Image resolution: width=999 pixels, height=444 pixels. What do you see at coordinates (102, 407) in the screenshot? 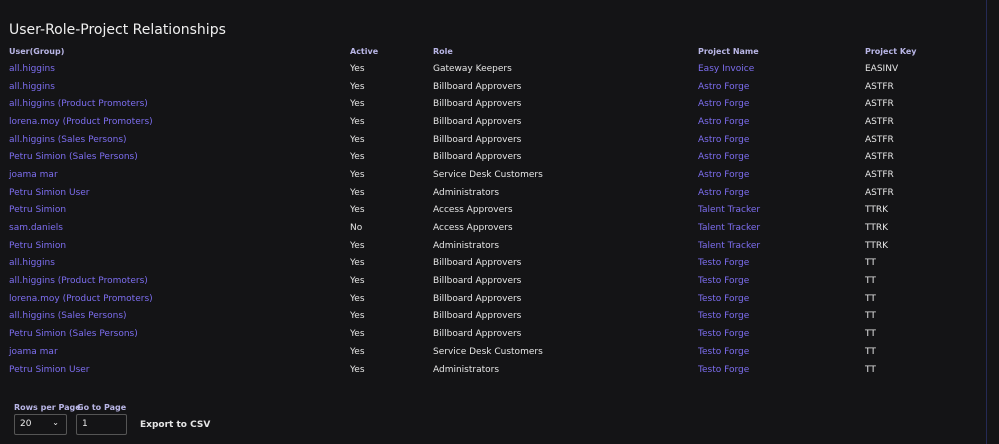
I see `go-to-page-label: Go to Page` at bounding box center [102, 407].